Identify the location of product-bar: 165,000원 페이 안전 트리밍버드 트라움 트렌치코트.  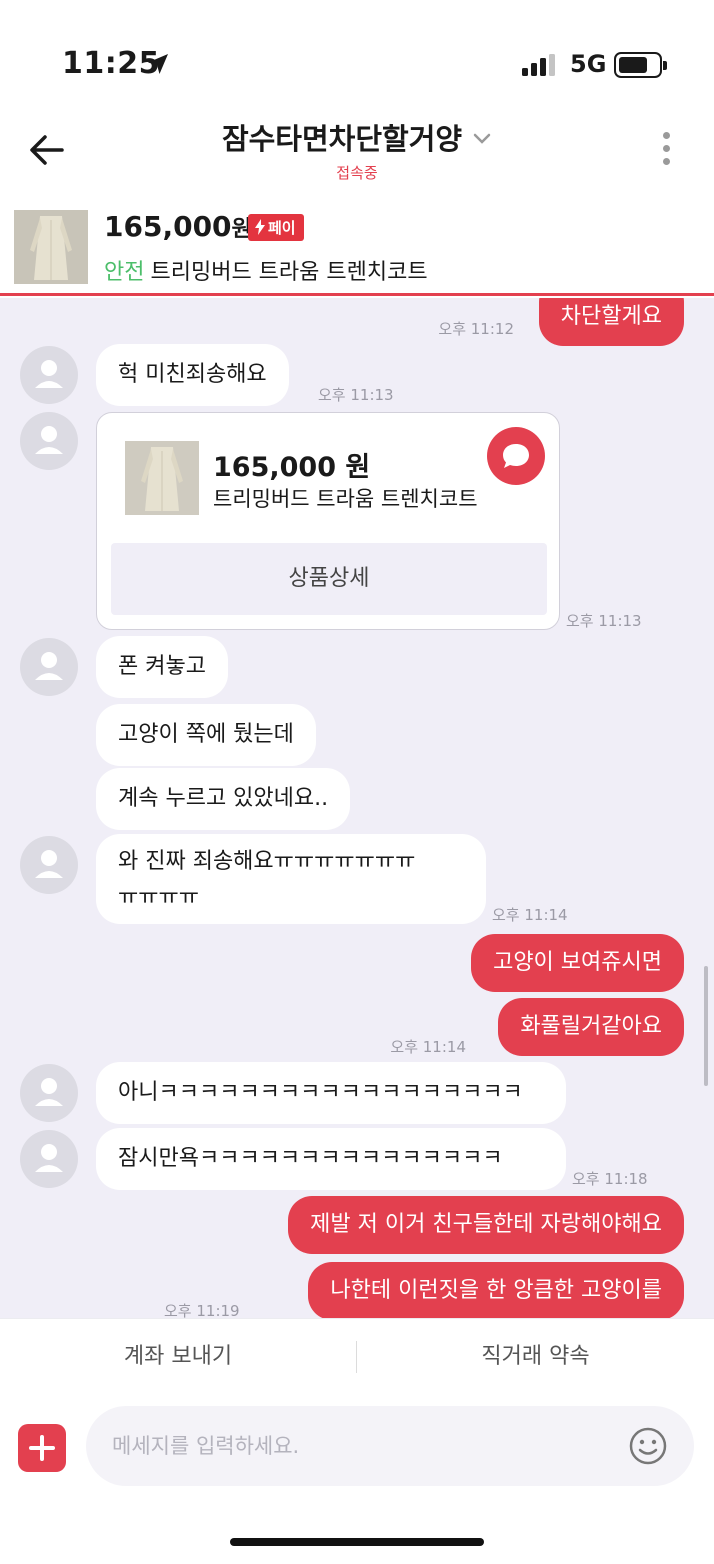
(357, 248).